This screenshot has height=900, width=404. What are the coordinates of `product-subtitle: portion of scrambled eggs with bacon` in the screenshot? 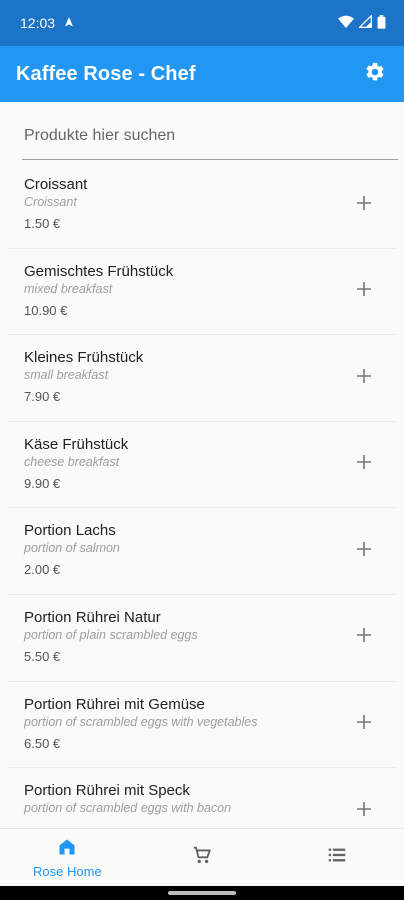 It's located at (128, 808).